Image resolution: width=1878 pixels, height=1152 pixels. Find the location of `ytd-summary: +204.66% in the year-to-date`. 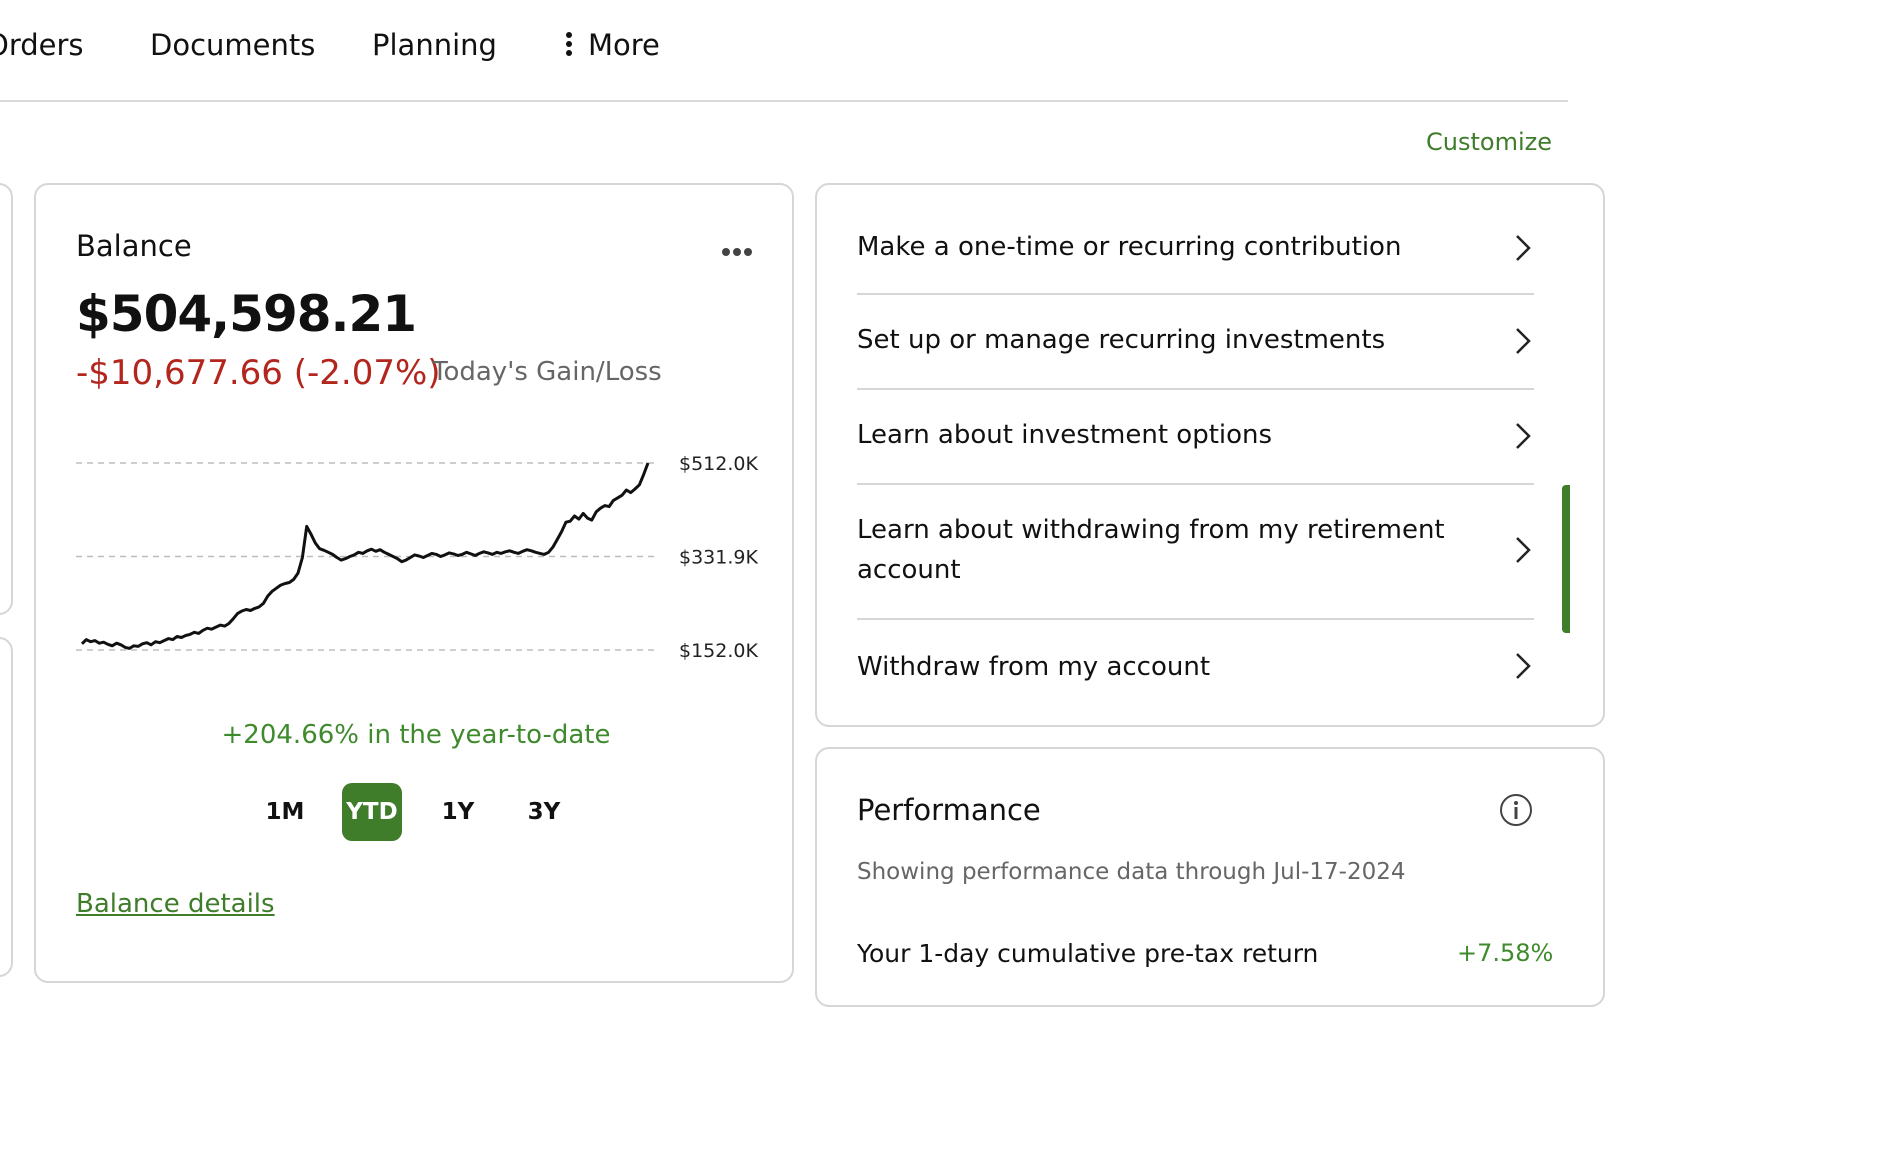

ytd-summary: +204.66% in the year-to-date is located at coordinates (416, 735).